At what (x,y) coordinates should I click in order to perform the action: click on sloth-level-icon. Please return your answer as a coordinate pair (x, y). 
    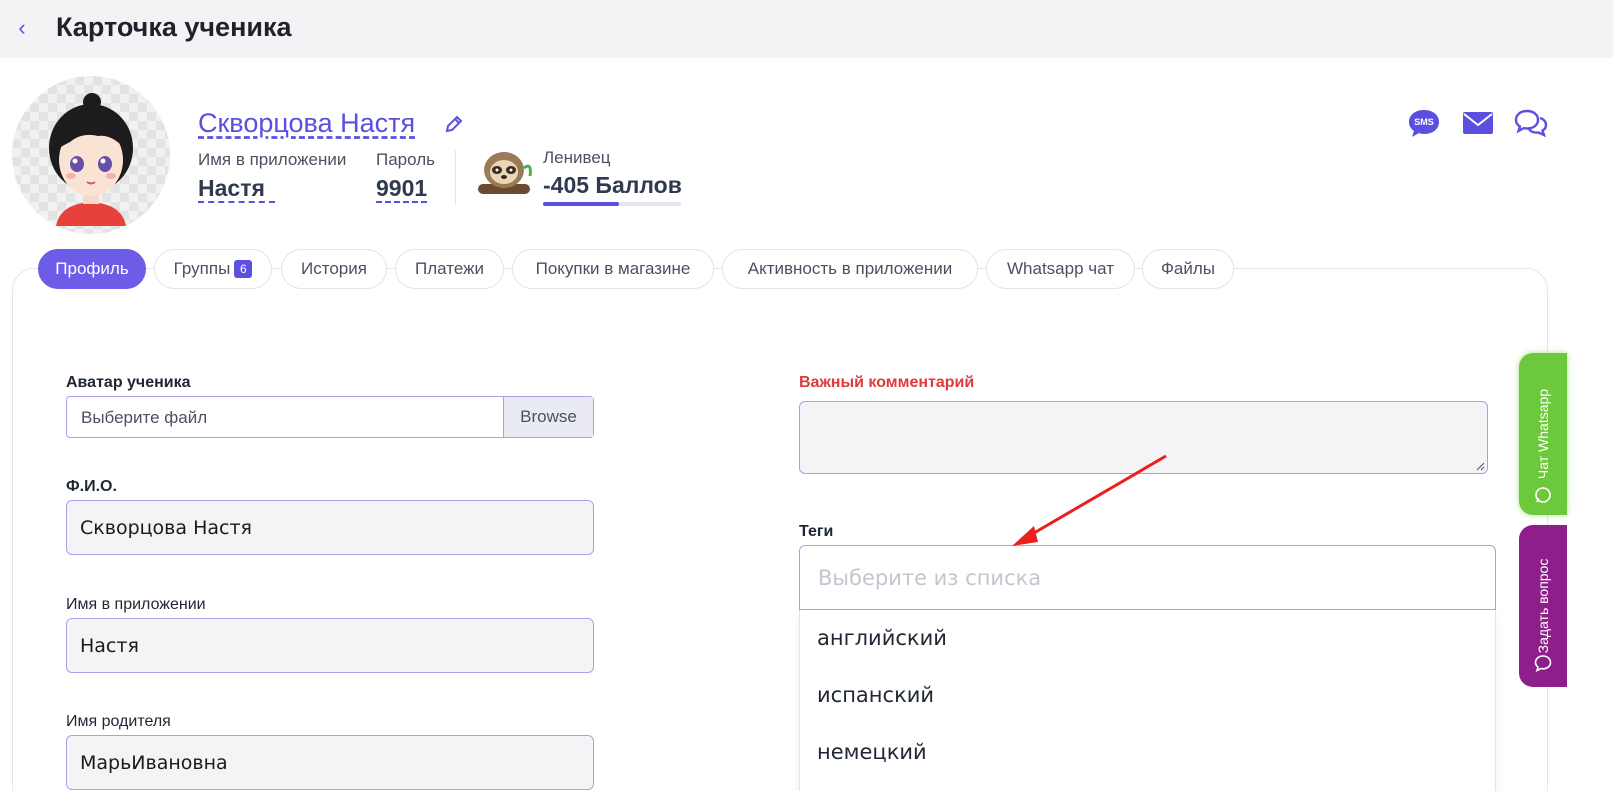
    Looking at the image, I should click on (505, 173).